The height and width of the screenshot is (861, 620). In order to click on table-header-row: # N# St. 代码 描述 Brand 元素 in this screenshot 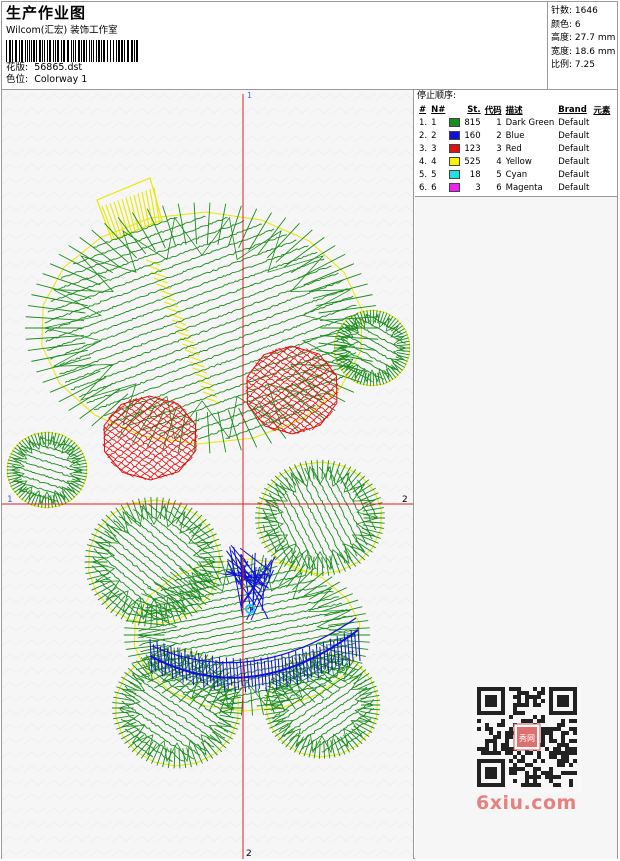, I will do `click(514, 109)`.